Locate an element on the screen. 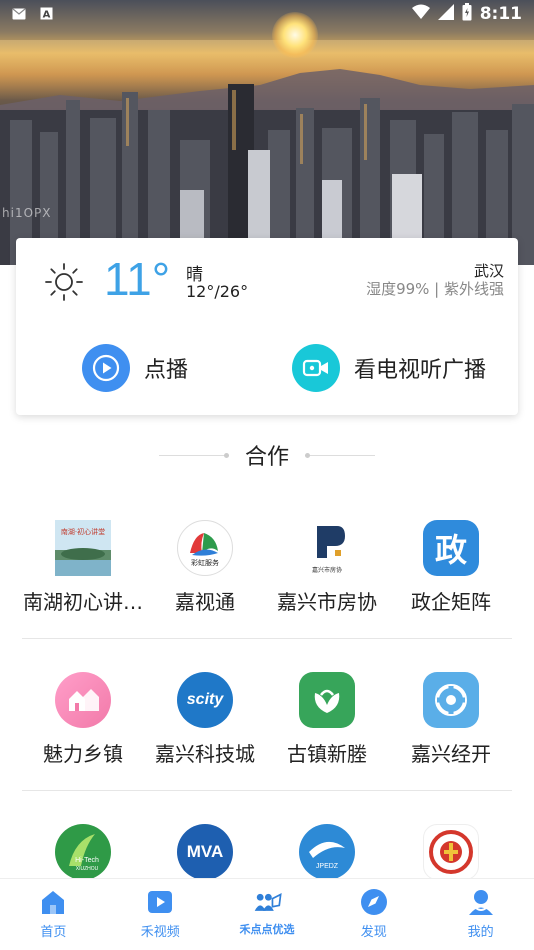  nav-label: 首页 is located at coordinates (53, 932).